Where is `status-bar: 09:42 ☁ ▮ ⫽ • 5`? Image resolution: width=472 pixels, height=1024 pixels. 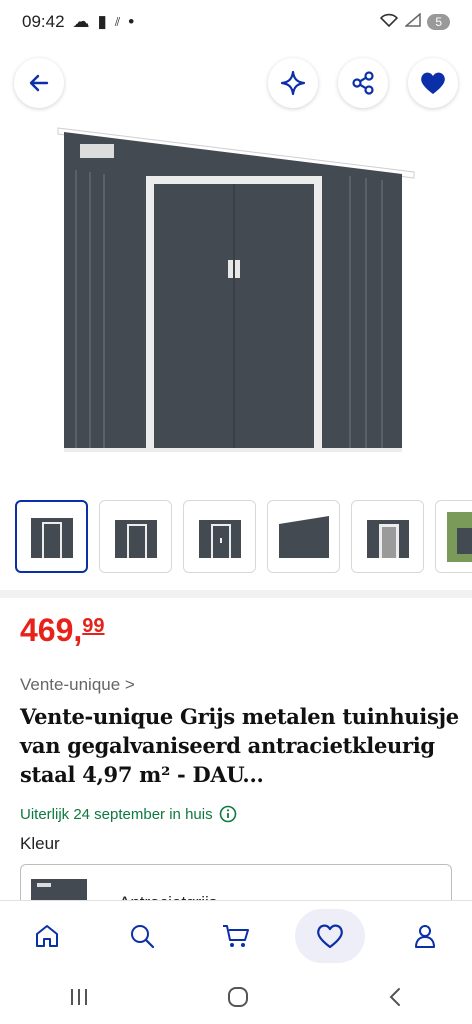
status-bar: 09:42 ☁ ▮ ⫽ • 5 is located at coordinates (236, 22).